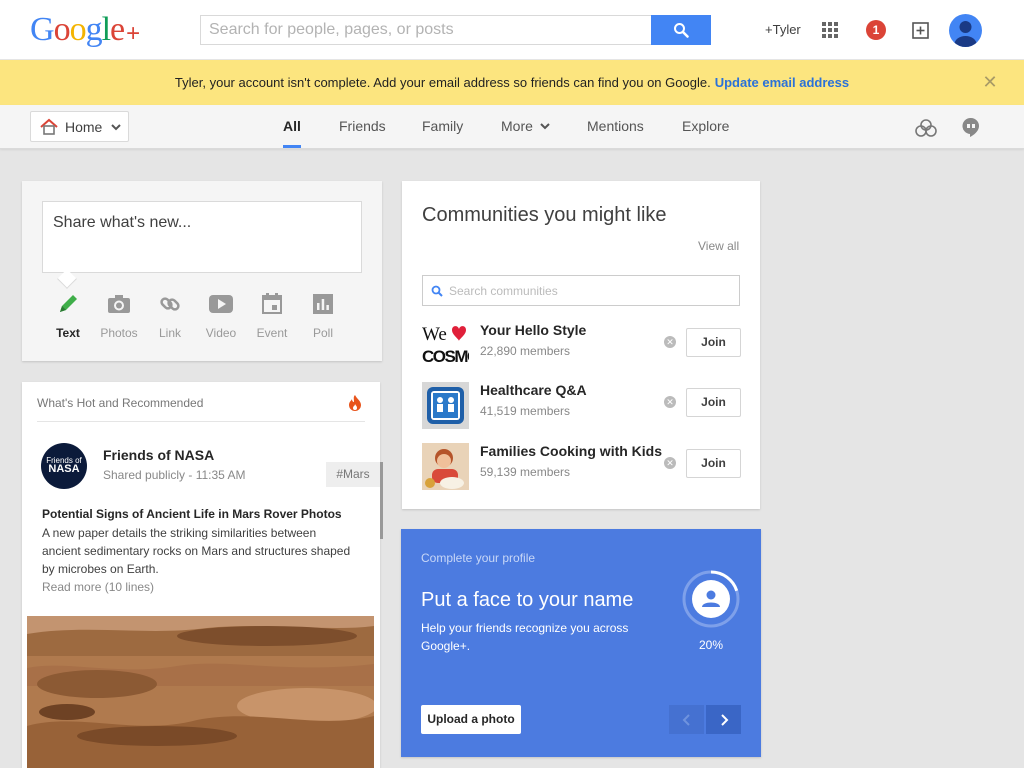 Image resolution: width=1024 pixels, height=768 pixels. What do you see at coordinates (85, 30) in the screenshot?
I see `google-plus-logo: Google+` at bounding box center [85, 30].